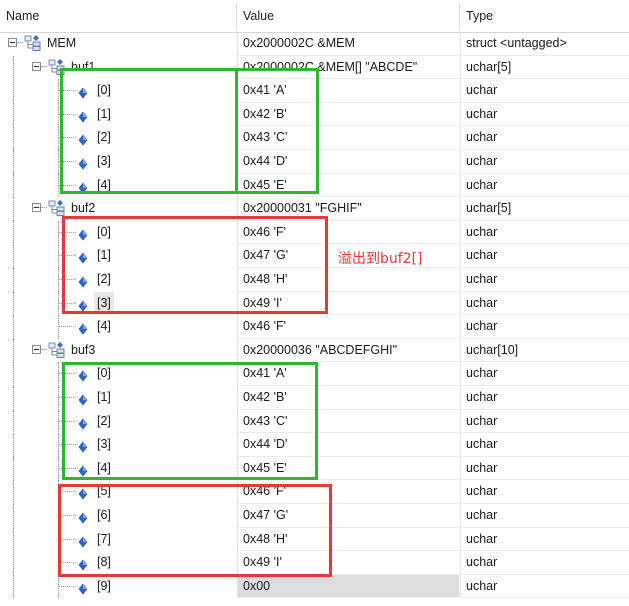 This screenshot has width=629, height=606. What do you see at coordinates (118, 209) in the screenshot?
I see `name-cell: buf2` at bounding box center [118, 209].